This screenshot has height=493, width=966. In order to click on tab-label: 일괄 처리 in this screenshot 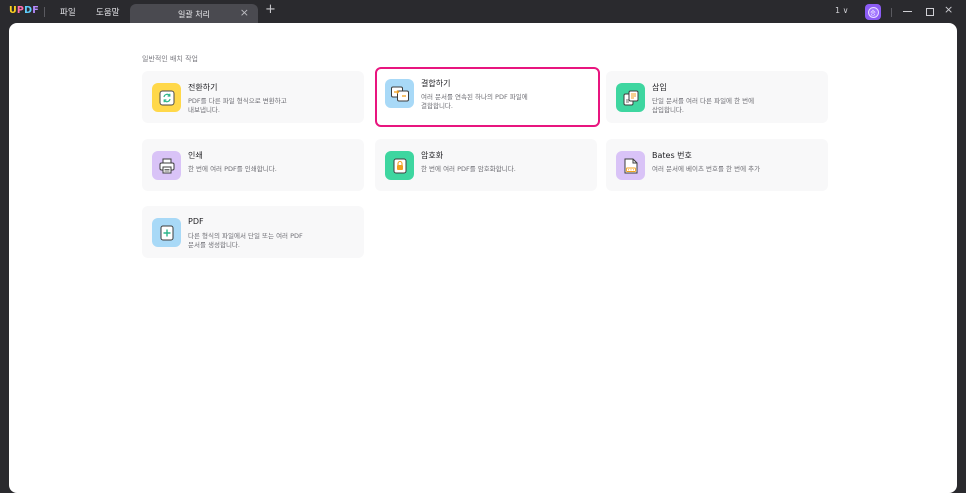, I will do `click(194, 14)`.